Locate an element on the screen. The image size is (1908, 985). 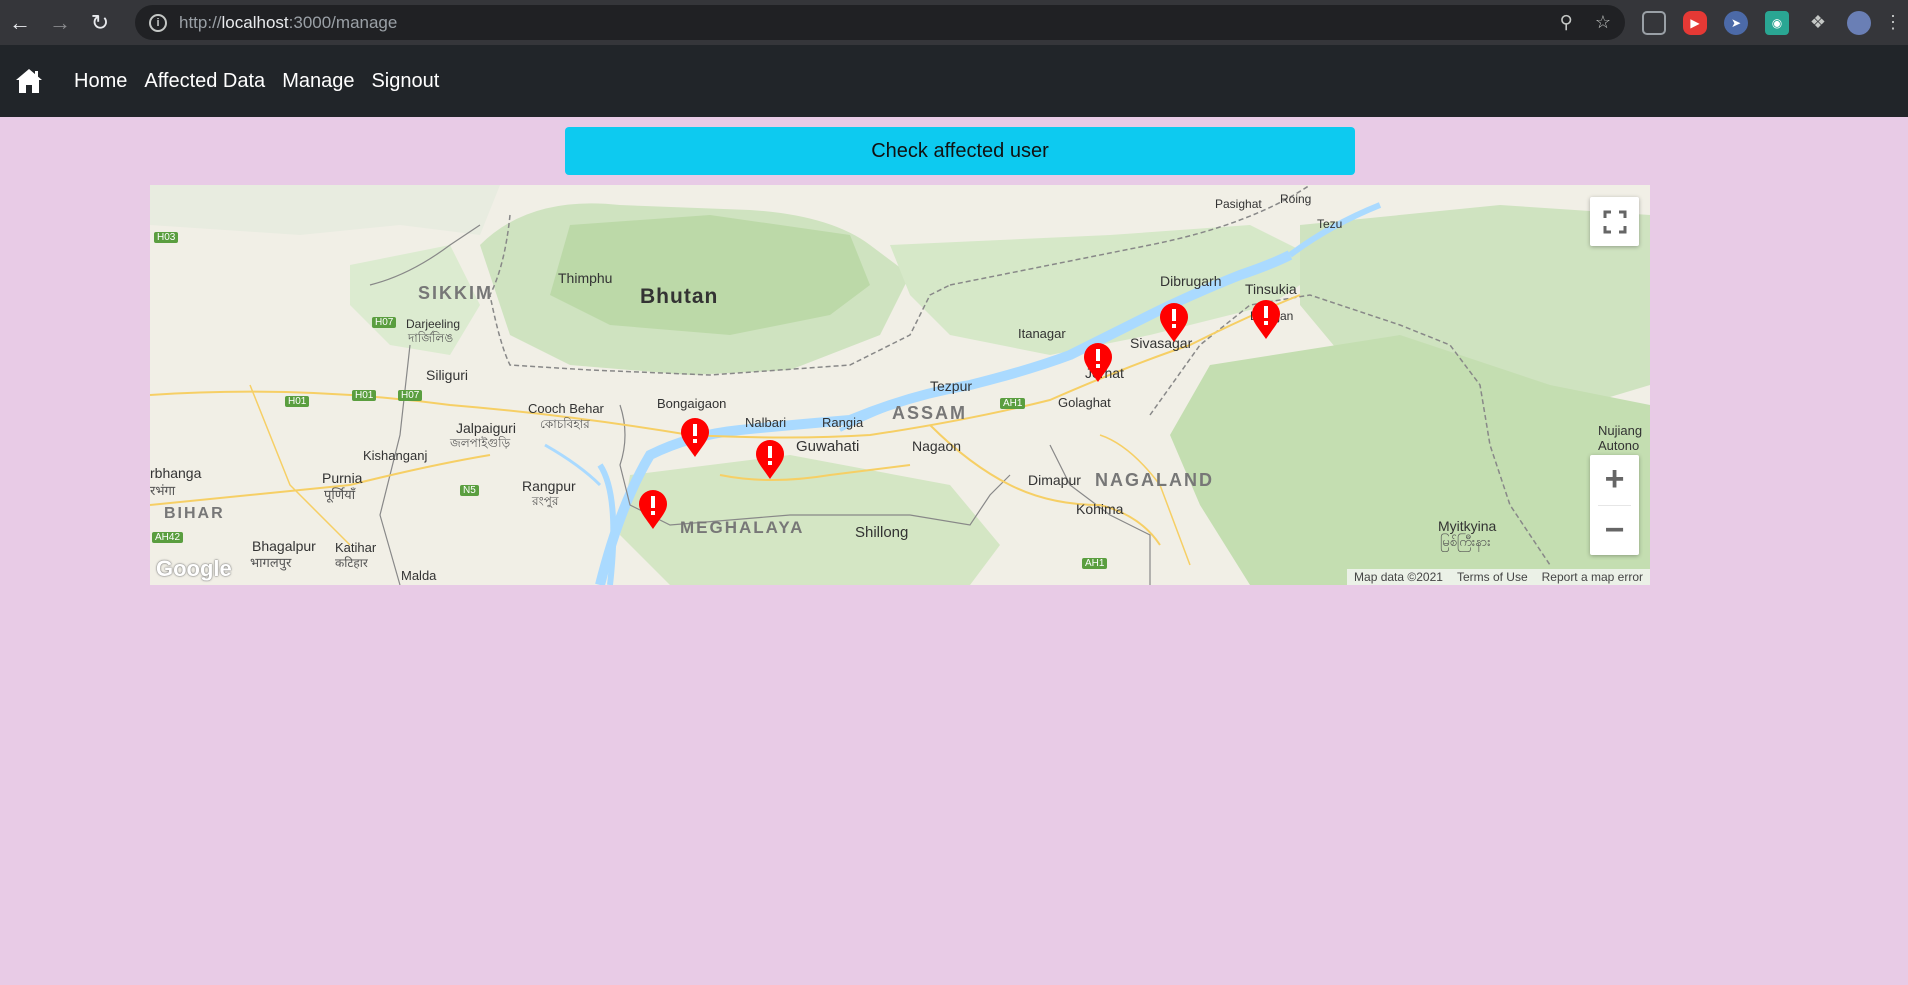
road-shield-ah1b: AH1 is located at coordinates (1095, 563).